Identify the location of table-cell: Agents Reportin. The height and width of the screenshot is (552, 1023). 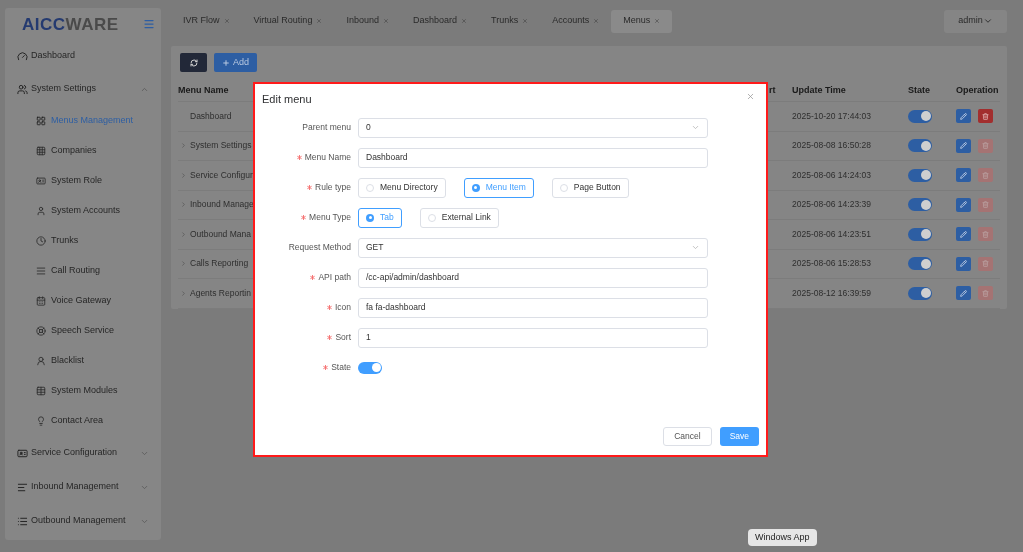
(220, 293).